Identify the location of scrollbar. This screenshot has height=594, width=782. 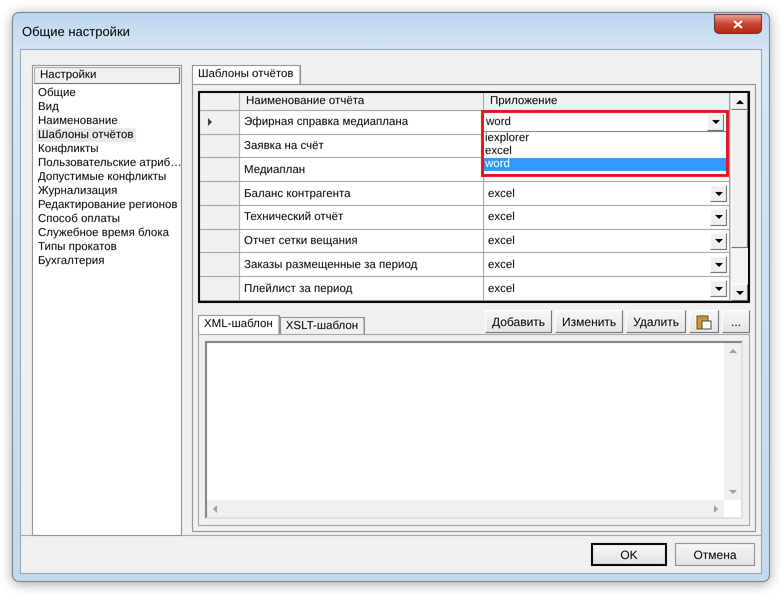
(739, 197).